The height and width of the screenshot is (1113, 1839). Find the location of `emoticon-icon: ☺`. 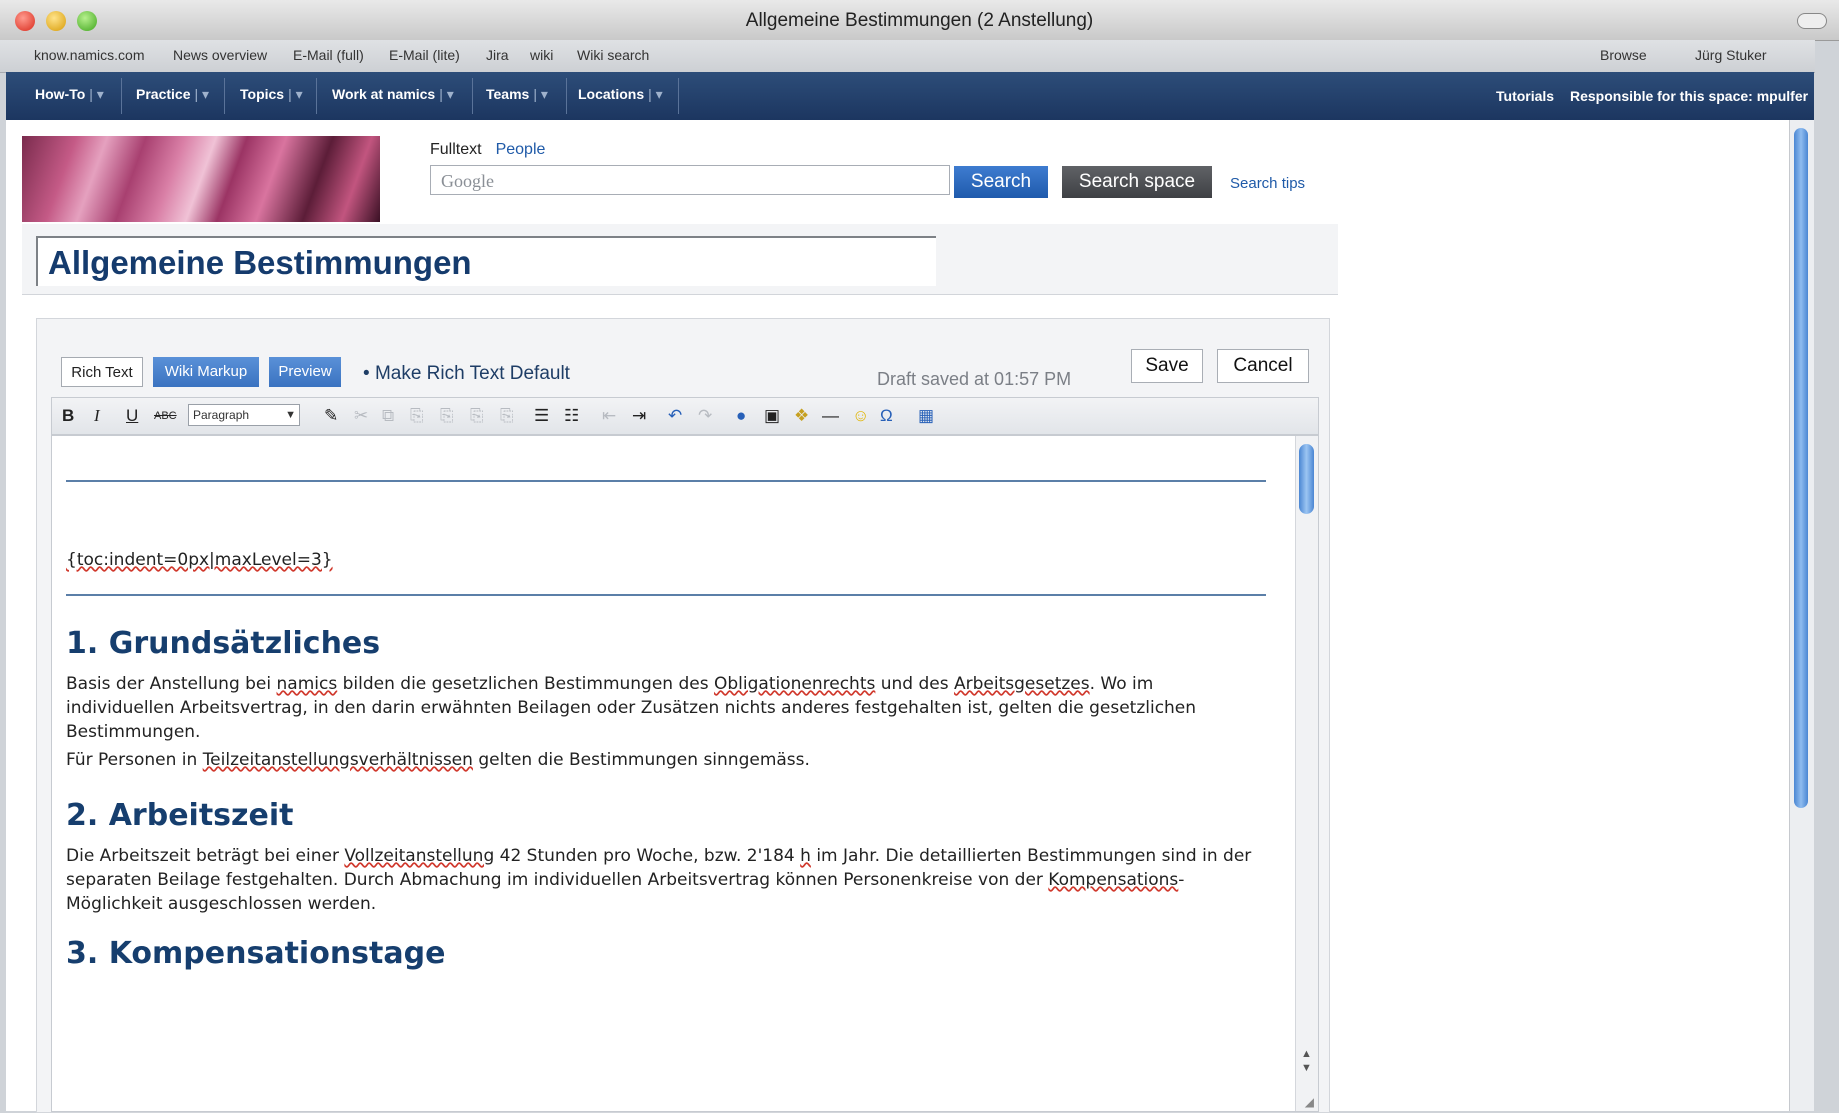

emoticon-icon: ☺ is located at coordinates (860, 416).